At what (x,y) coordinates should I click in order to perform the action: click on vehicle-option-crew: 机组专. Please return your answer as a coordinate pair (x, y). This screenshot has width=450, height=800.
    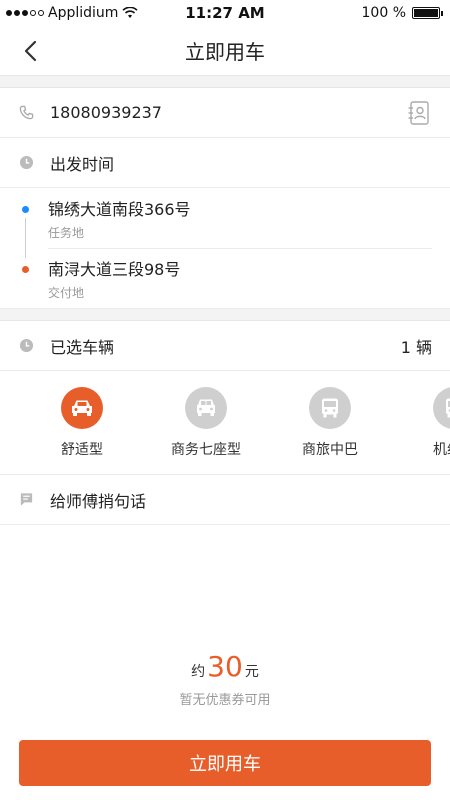
    Looking at the image, I should click on (421, 422).